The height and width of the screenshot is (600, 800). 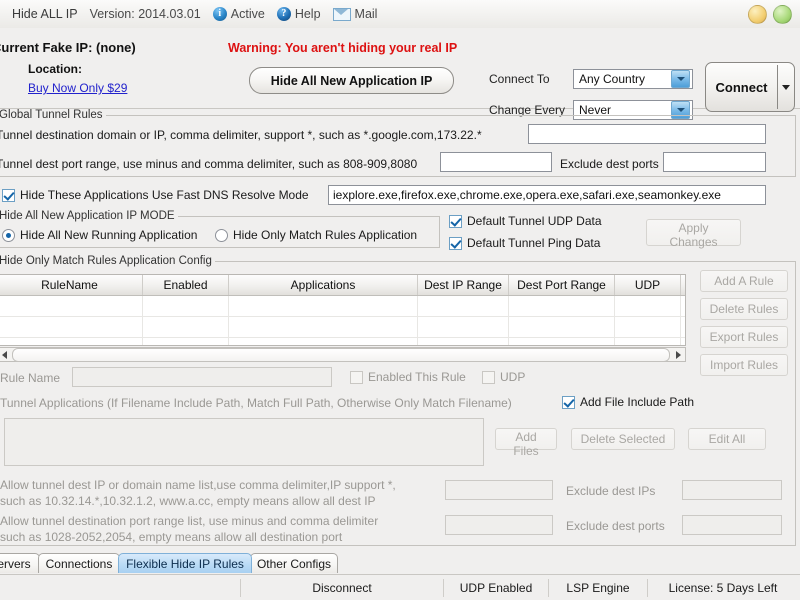 I want to click on active-status: i Active, so click(x=238, y=14).